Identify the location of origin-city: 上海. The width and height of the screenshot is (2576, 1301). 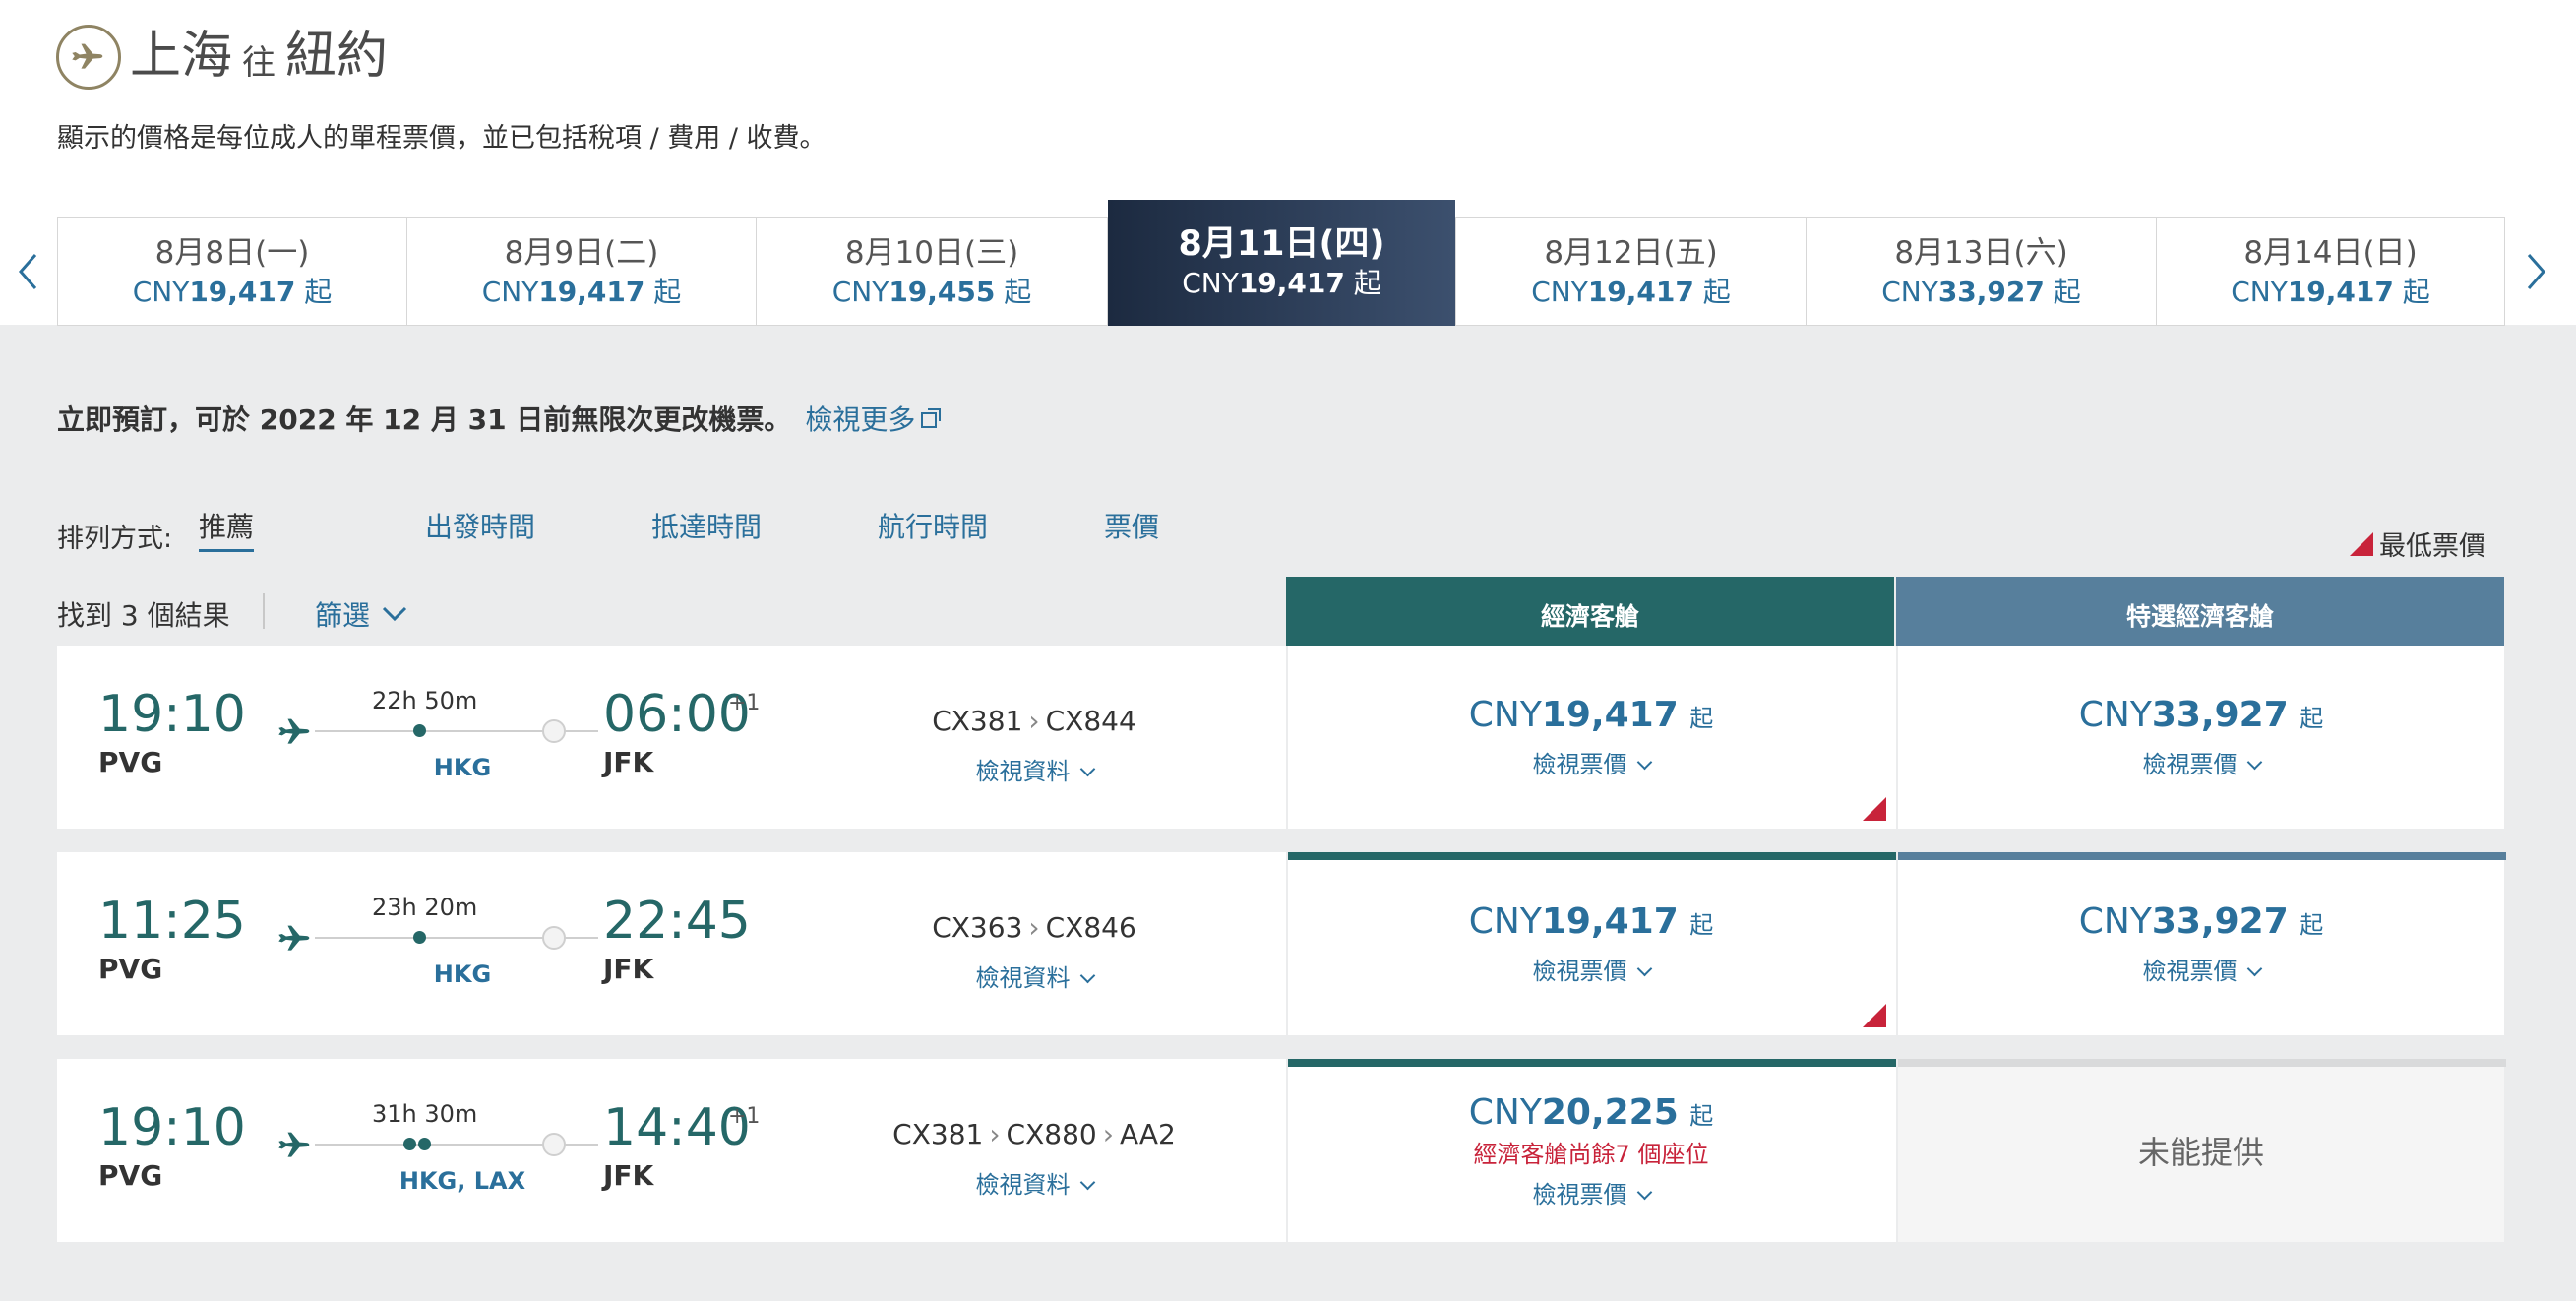
(181, 56).